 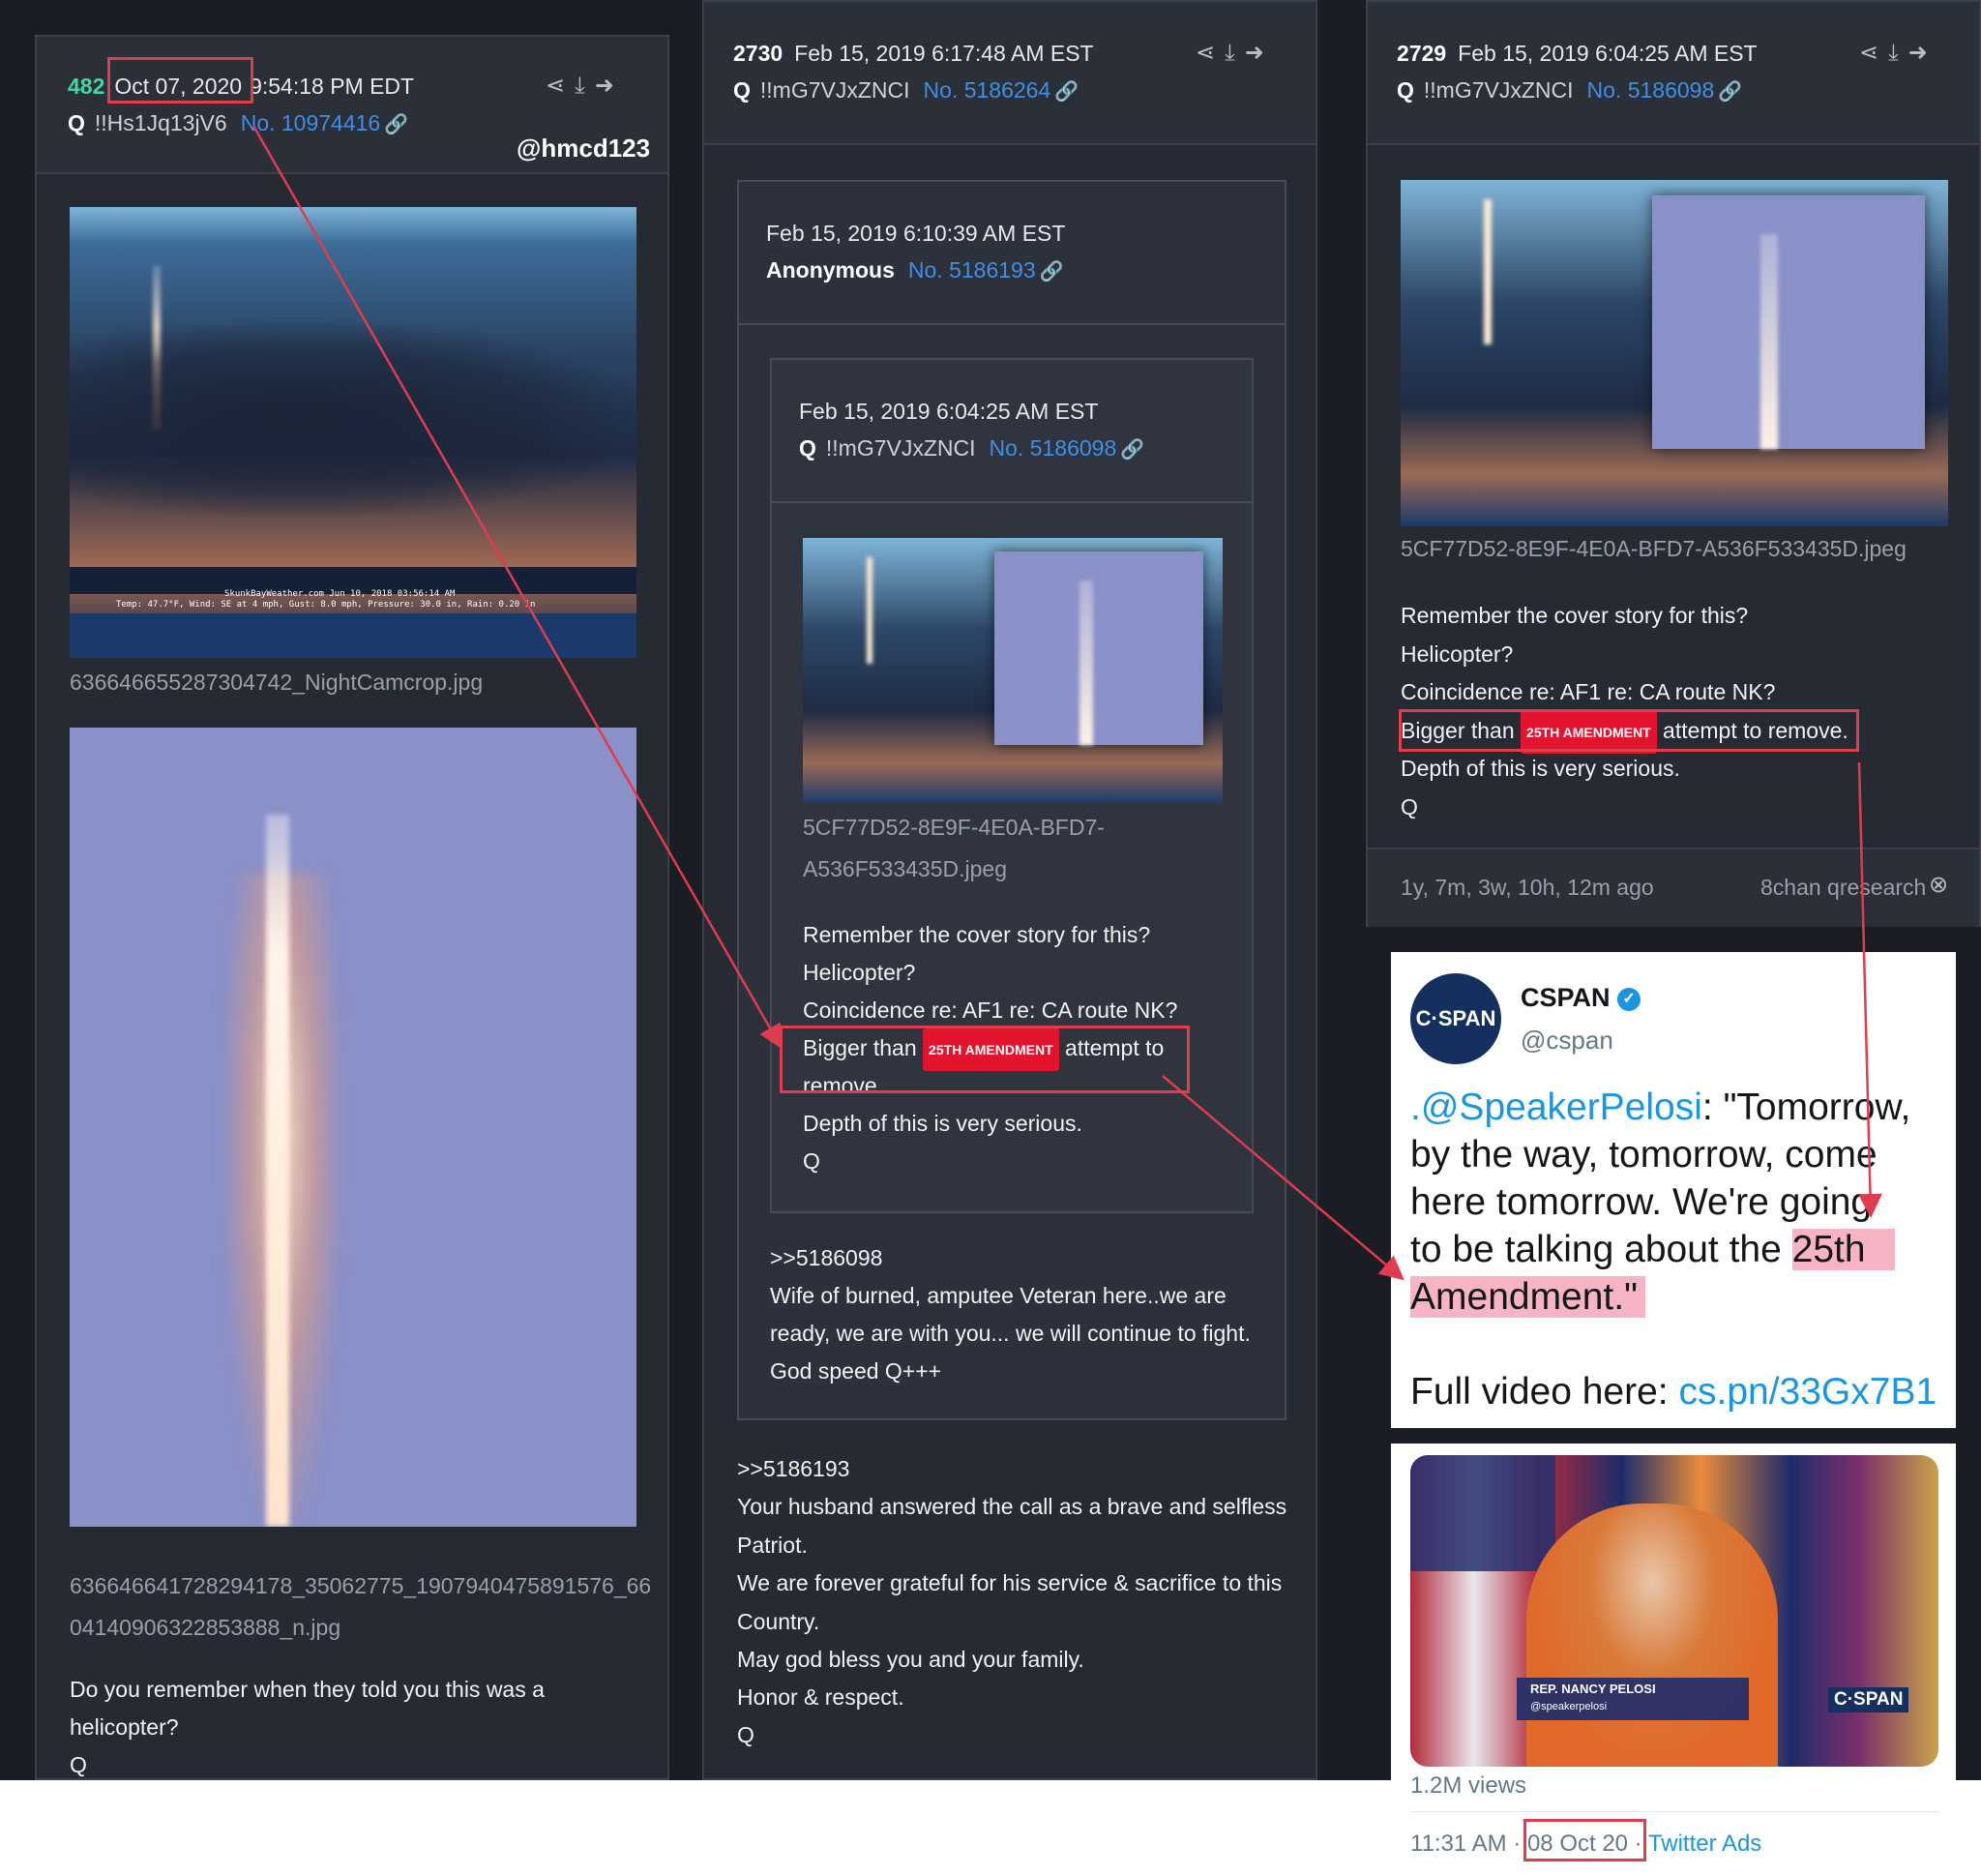 I want to click on arrow-date-to-middle, so click(x=517, y=587).